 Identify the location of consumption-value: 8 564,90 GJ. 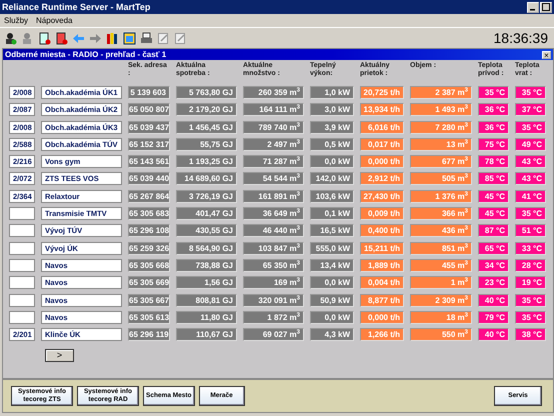
(206, 248).